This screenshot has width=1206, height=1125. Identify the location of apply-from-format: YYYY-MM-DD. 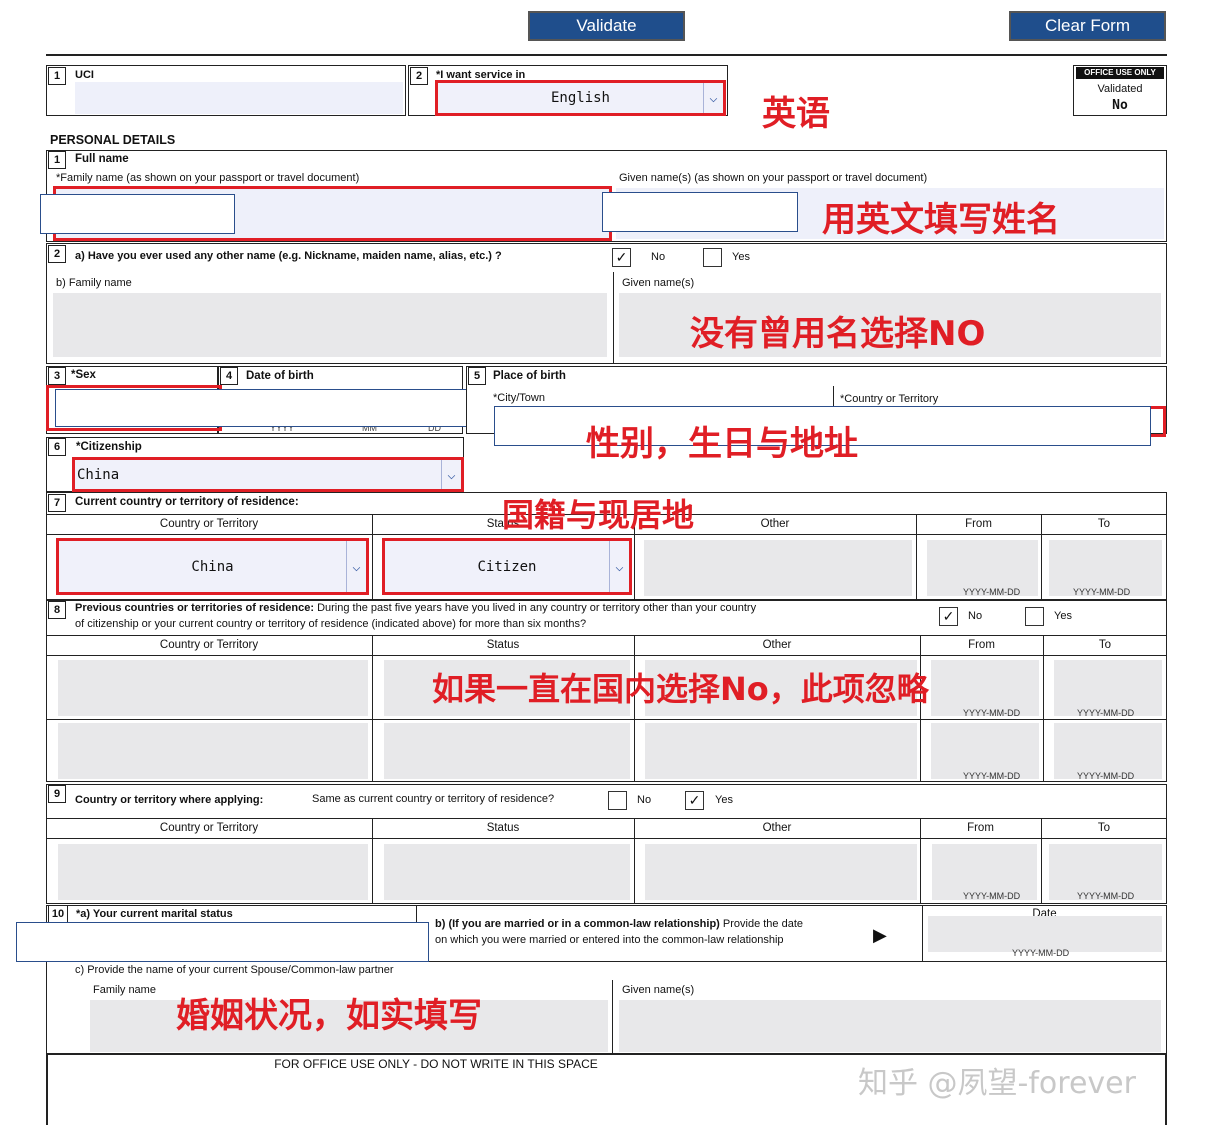
(992, 896).